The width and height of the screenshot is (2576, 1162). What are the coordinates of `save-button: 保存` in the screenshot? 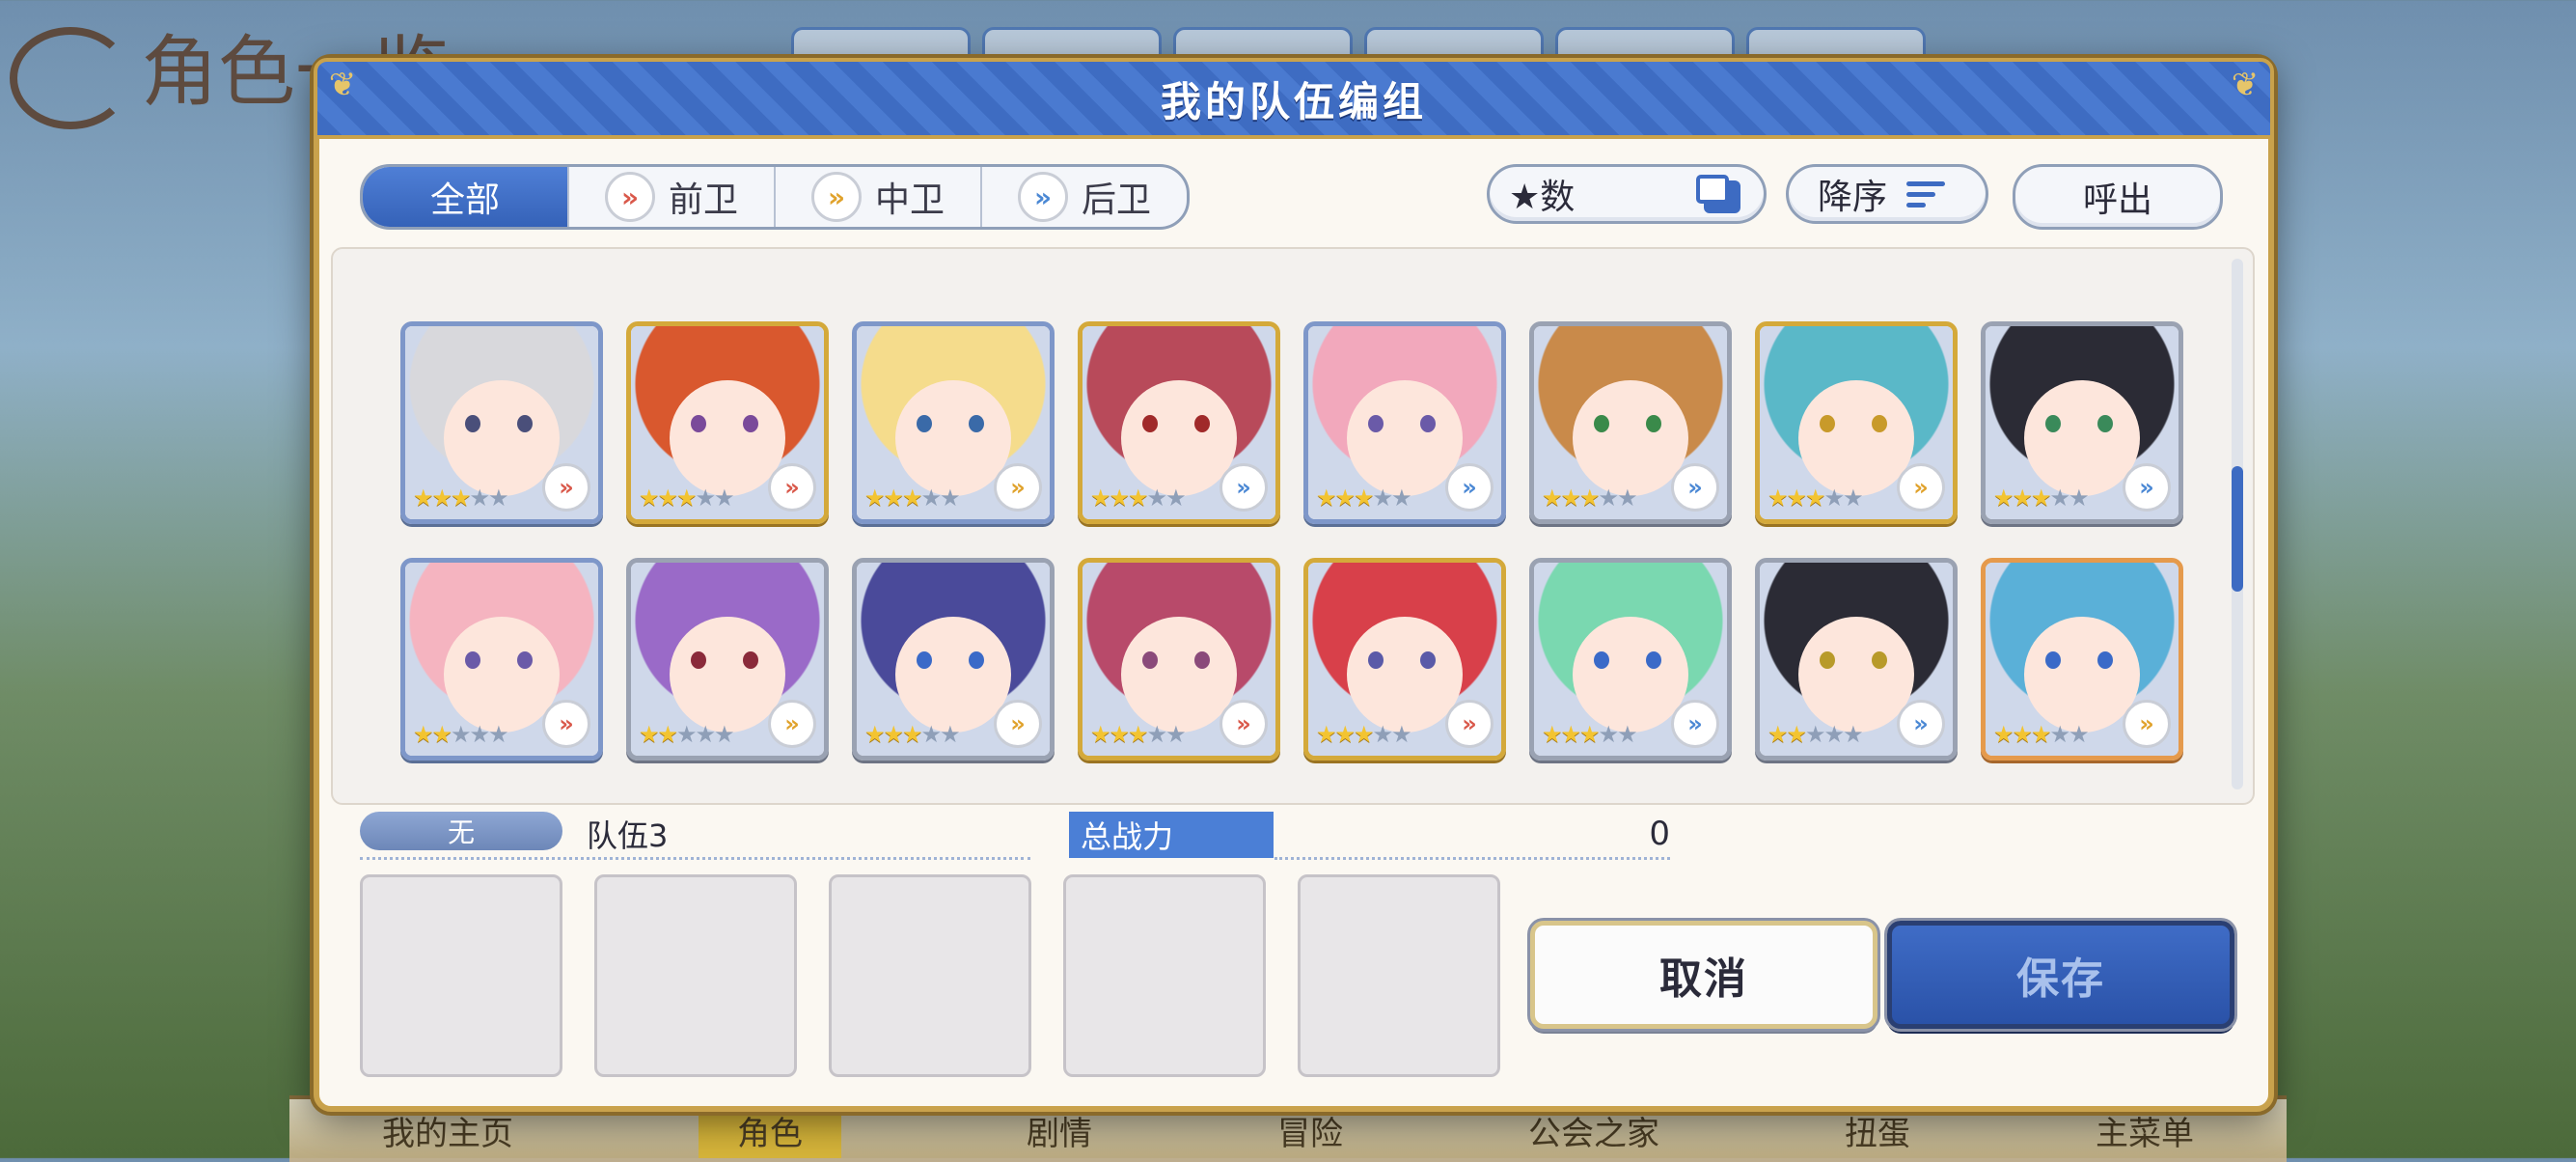 It's located at (2061, 975).